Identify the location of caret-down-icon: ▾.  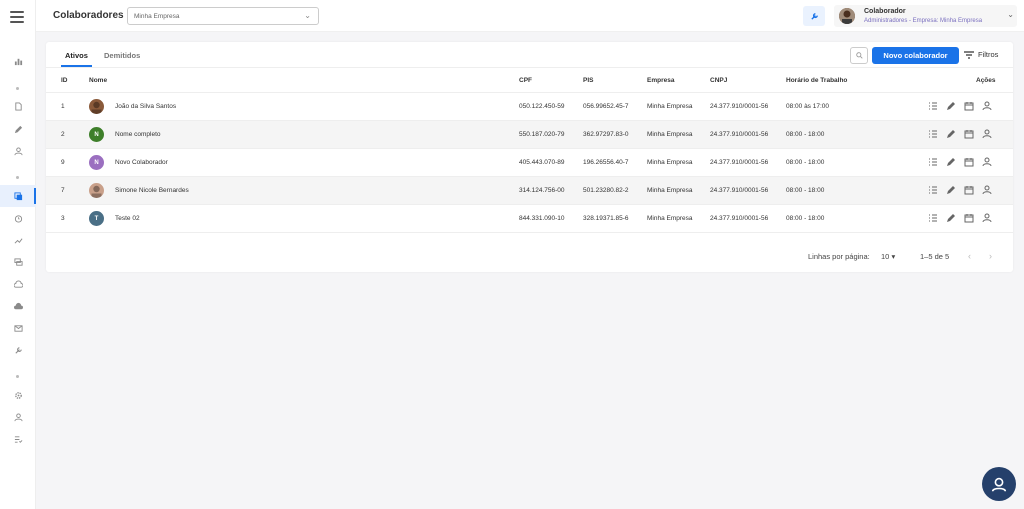
(893, 256).